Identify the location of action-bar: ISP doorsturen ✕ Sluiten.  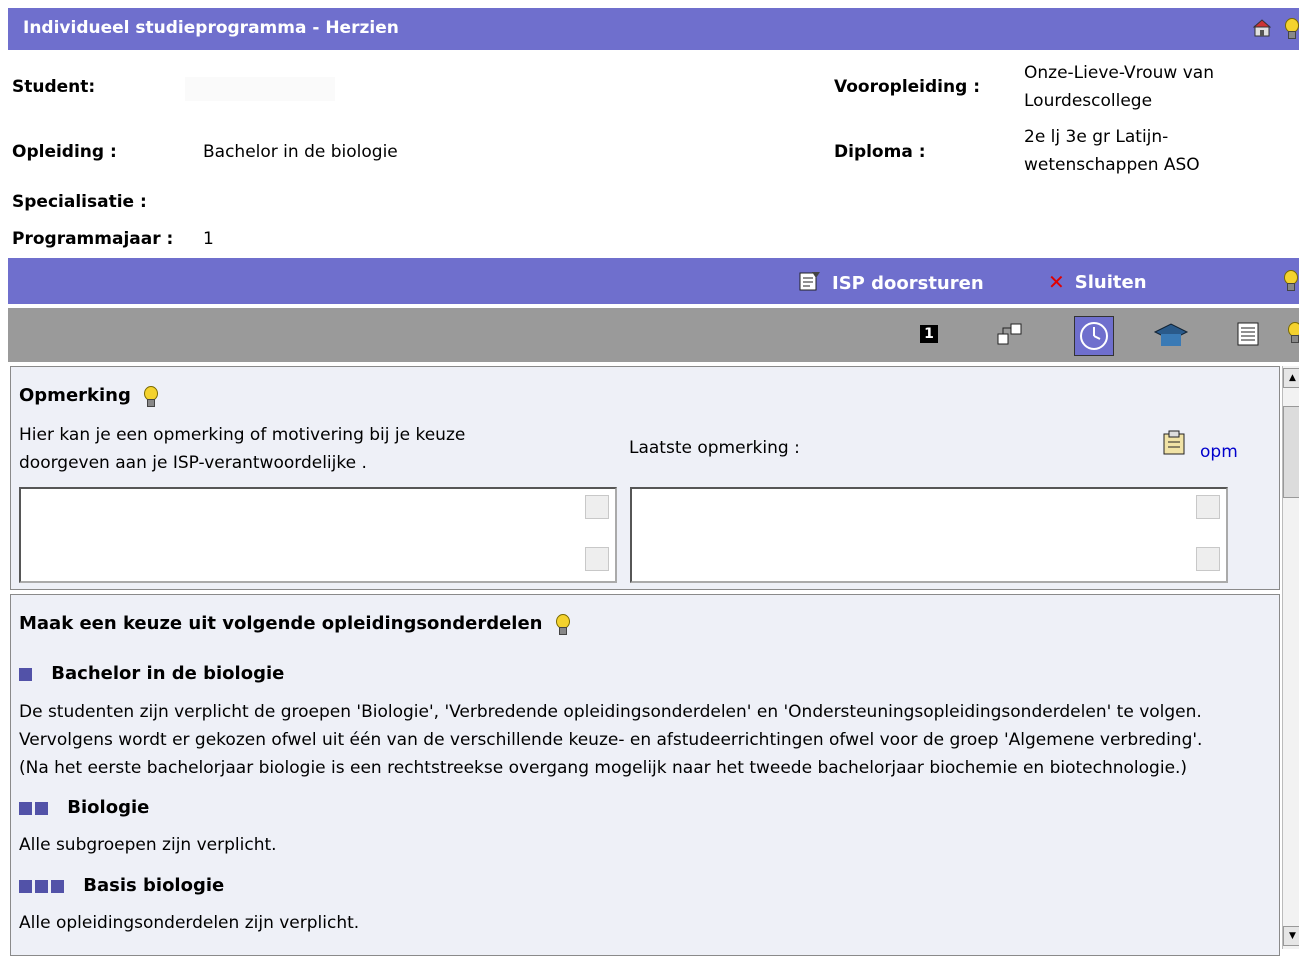
(653, 281).